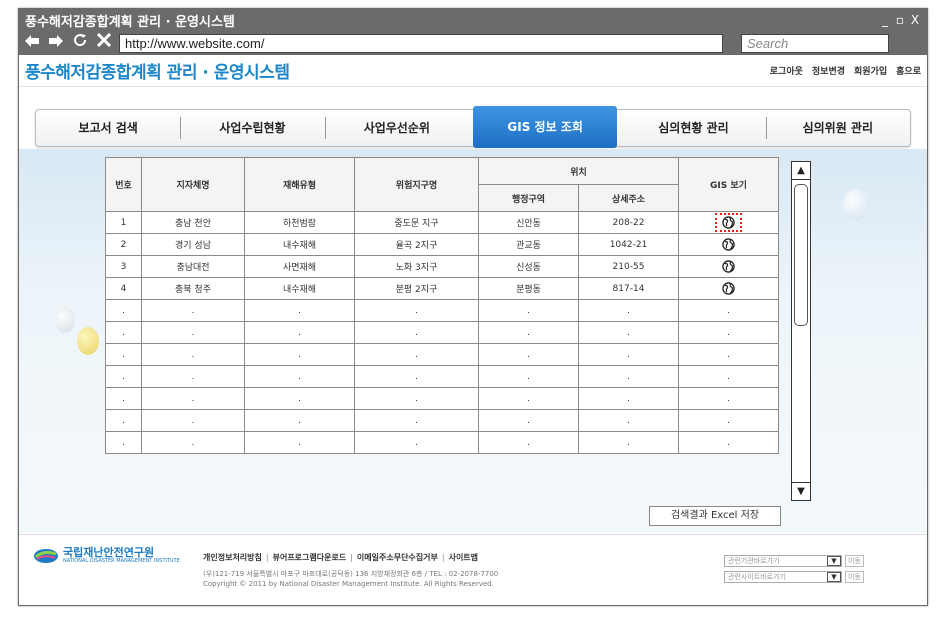  Describe the element at coordinates (801, 171) in the screenshot. I see `scroll-up-arrow-icon: ▲` at that location.